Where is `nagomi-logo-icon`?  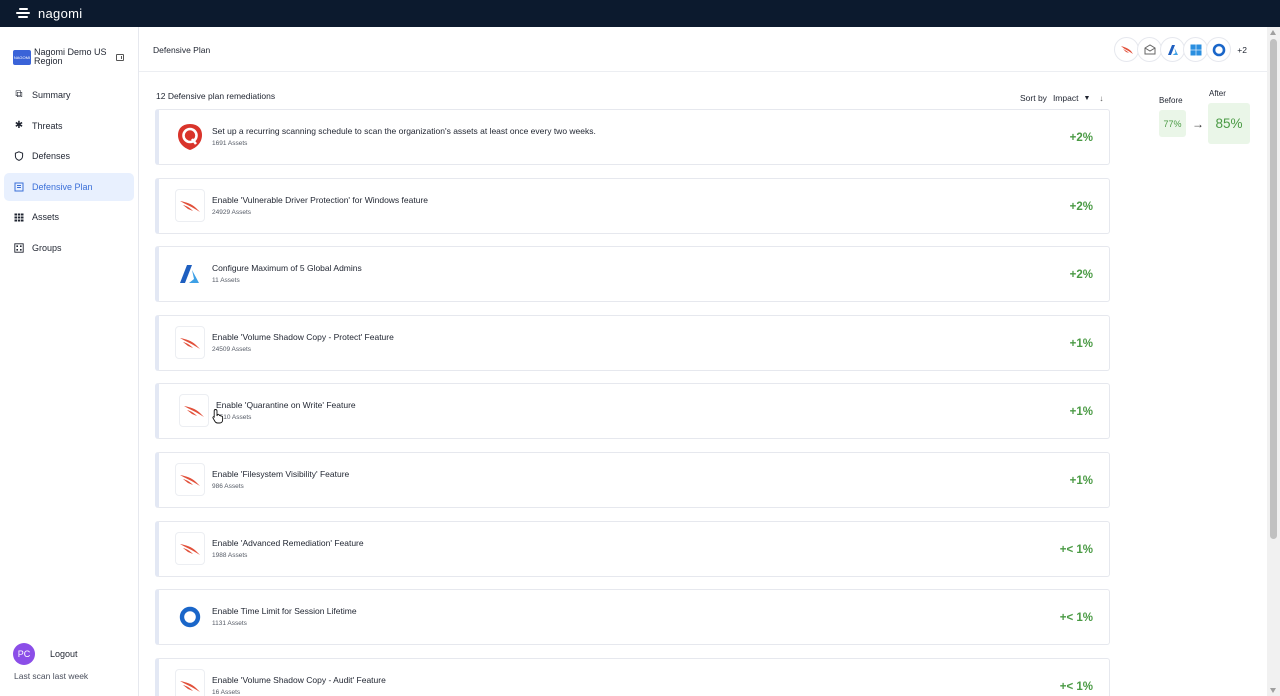
nagomi-logo-icon is located at coordinates (24, 14).